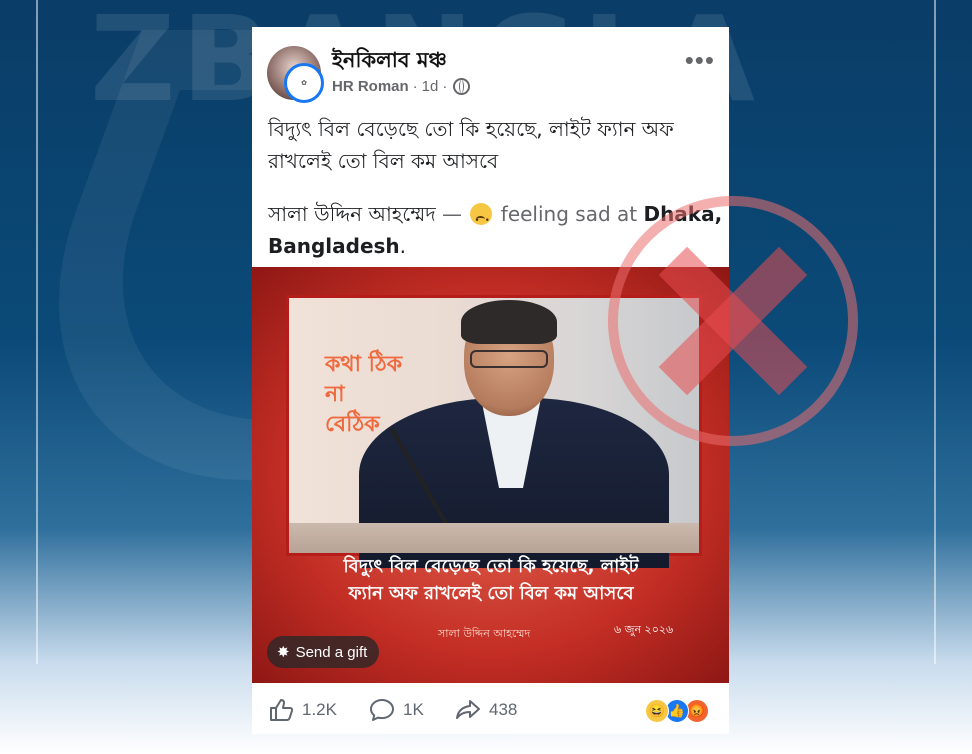 The image size is (972, 754). What do you see at coordinates (481, 220) in the screenshot?
I see `sad-emoji-icon` at bounding box center [481, 220].